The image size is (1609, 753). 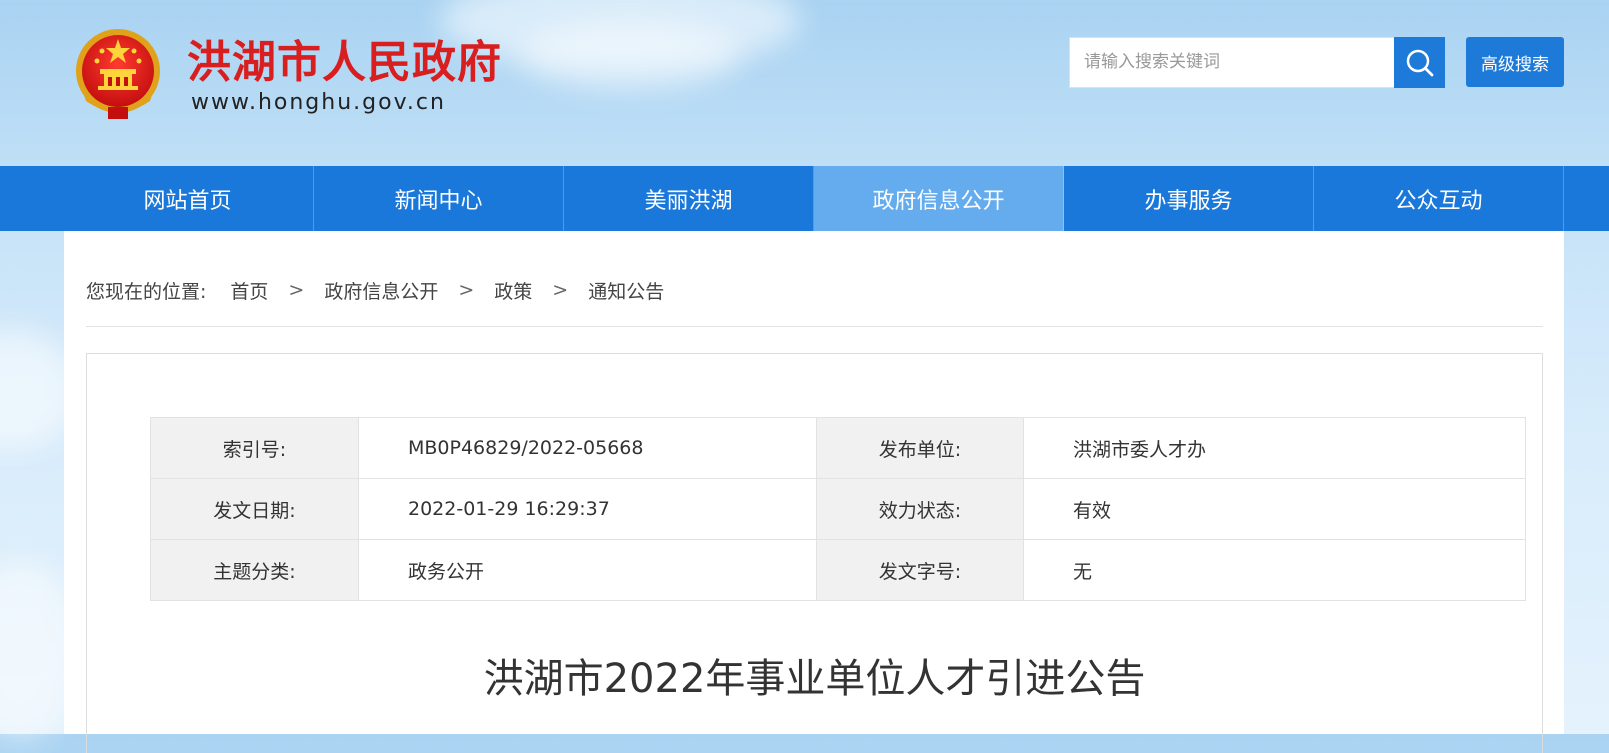 I want to click on meta-value-doc-number: 无, so click(x=1274, y=570).